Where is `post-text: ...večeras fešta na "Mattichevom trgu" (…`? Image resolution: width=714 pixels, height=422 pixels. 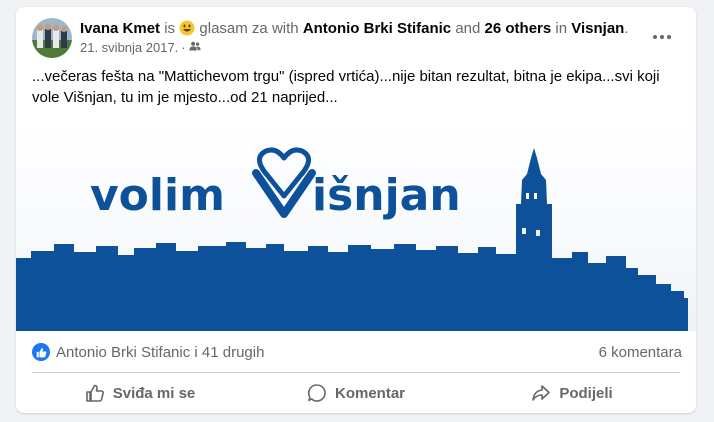
post-text: ...večeras fešta na "Mattichevom trgu" (… is located at coordinates (346, 87).